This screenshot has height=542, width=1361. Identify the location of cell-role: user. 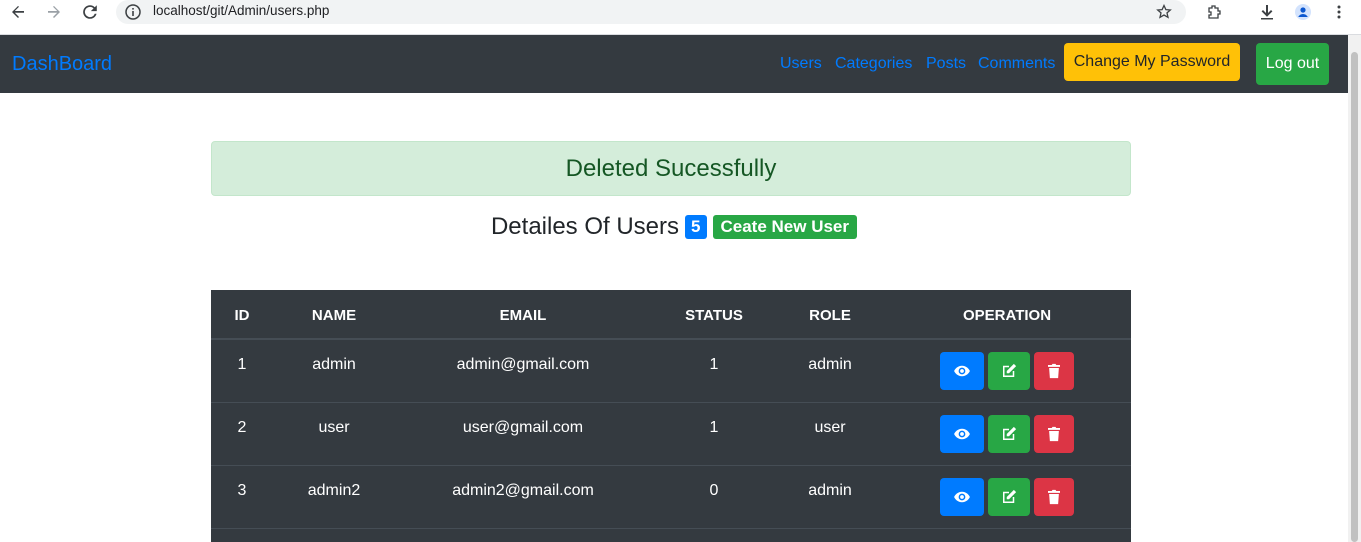
(830, 427).